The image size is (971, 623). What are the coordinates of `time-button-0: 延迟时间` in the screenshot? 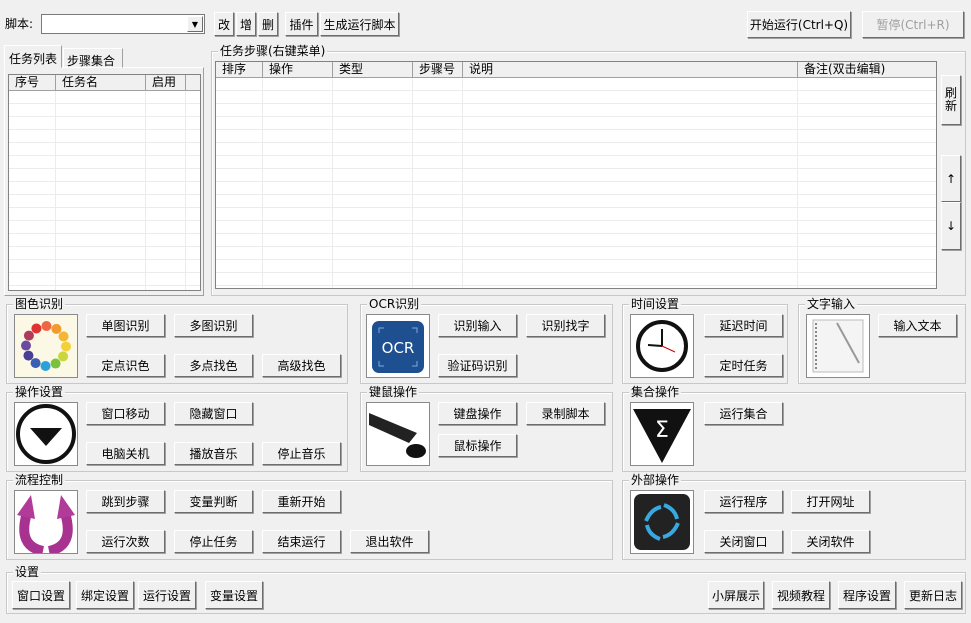 It's located at (743, 325).